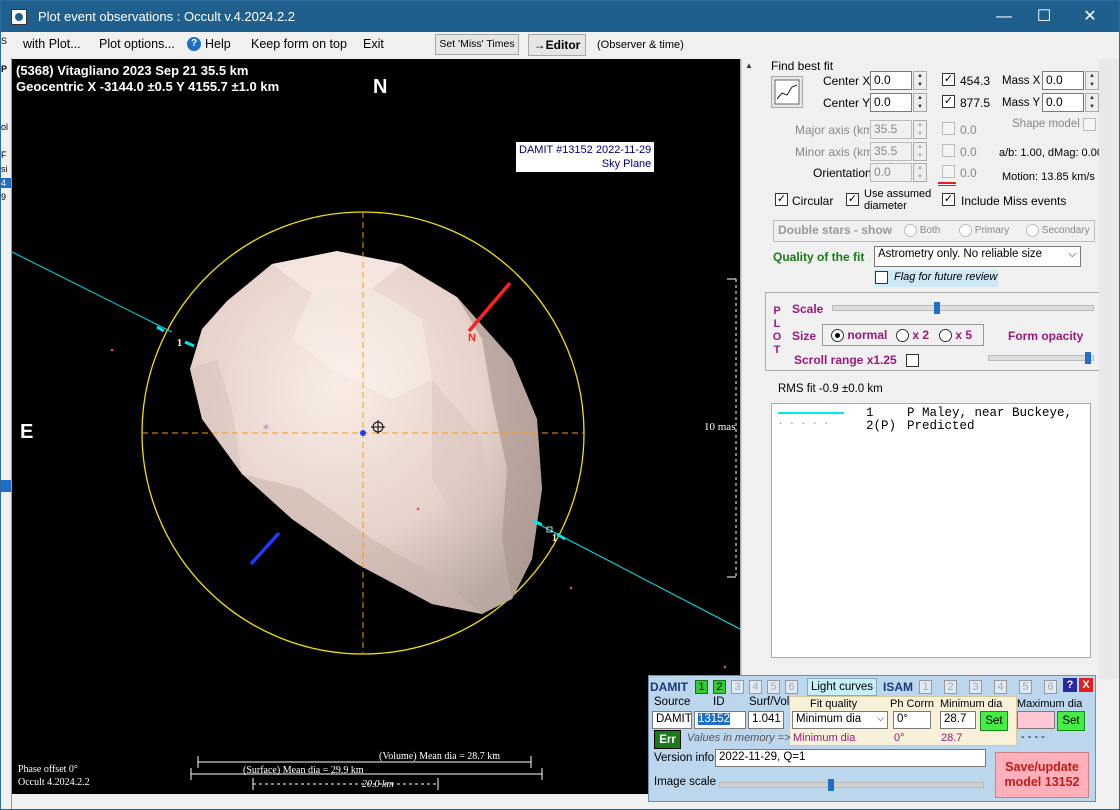  I want to click on damit-model-1: 1, so click(701, 687).